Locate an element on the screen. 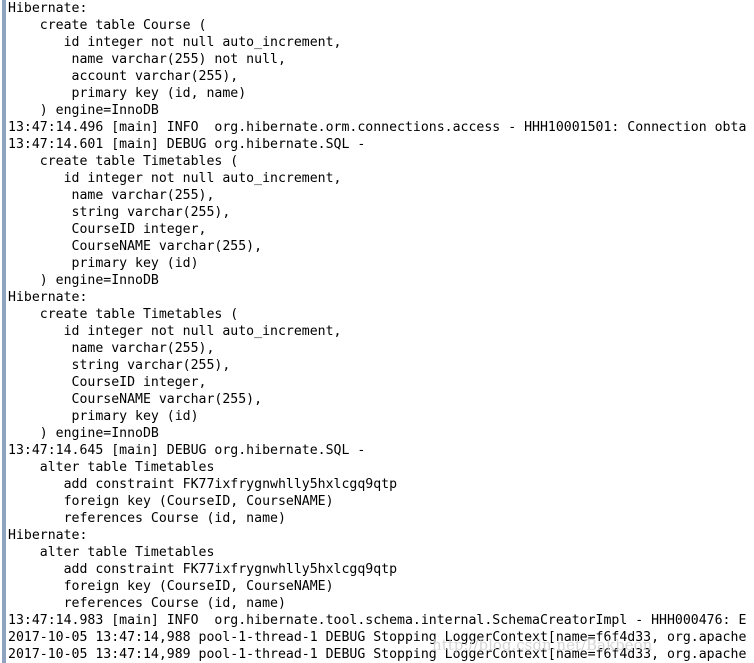 Image resolution: width=754 pixels, height=663 pixels. console-left-gutter-rail is located at coordinates (4, 331).